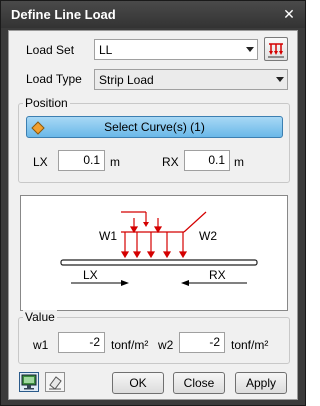 This screenshot has width=320, height=406. What do you see at coordinates (159, 262) in the screenshot?
I see `beam-shape` at bounding box center [159, 262].